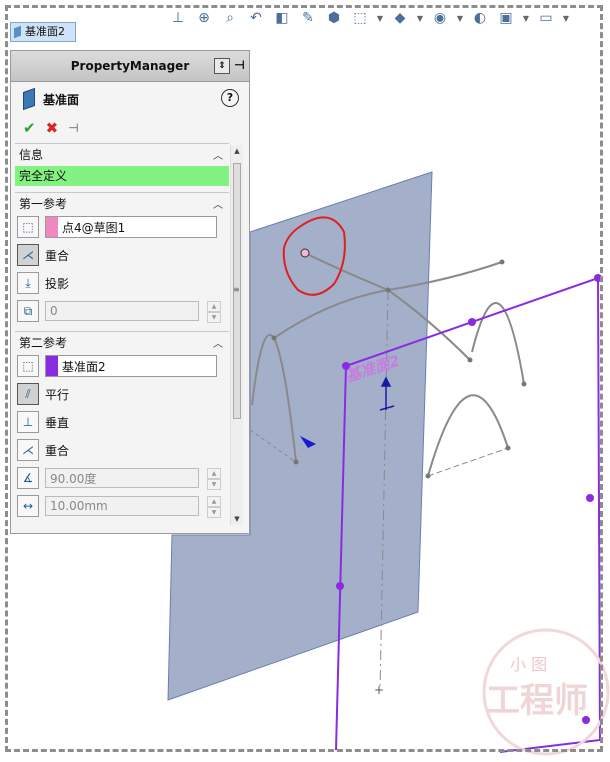 The height and width of the screenshot is (762, 610). What do you see at coordinates (130, 99) in the screenshot?
I see `feature-title-row: 基准面` at bounding box center [130, 99].